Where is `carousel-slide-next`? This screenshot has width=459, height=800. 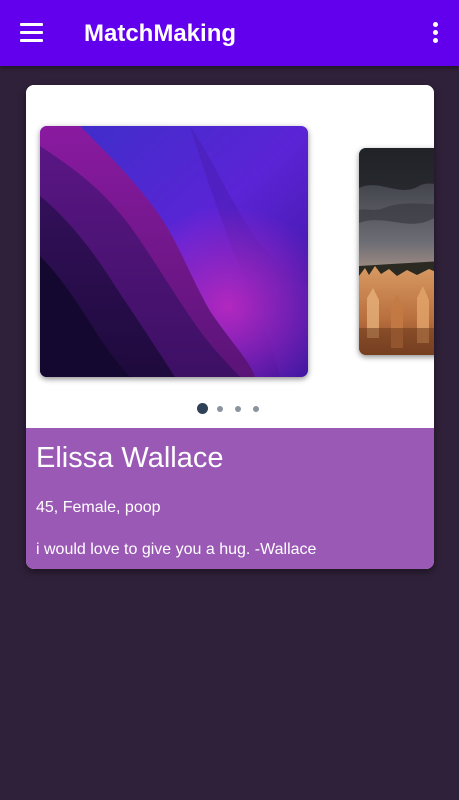 carousel-slide-next is located at coordinates (396, 251).